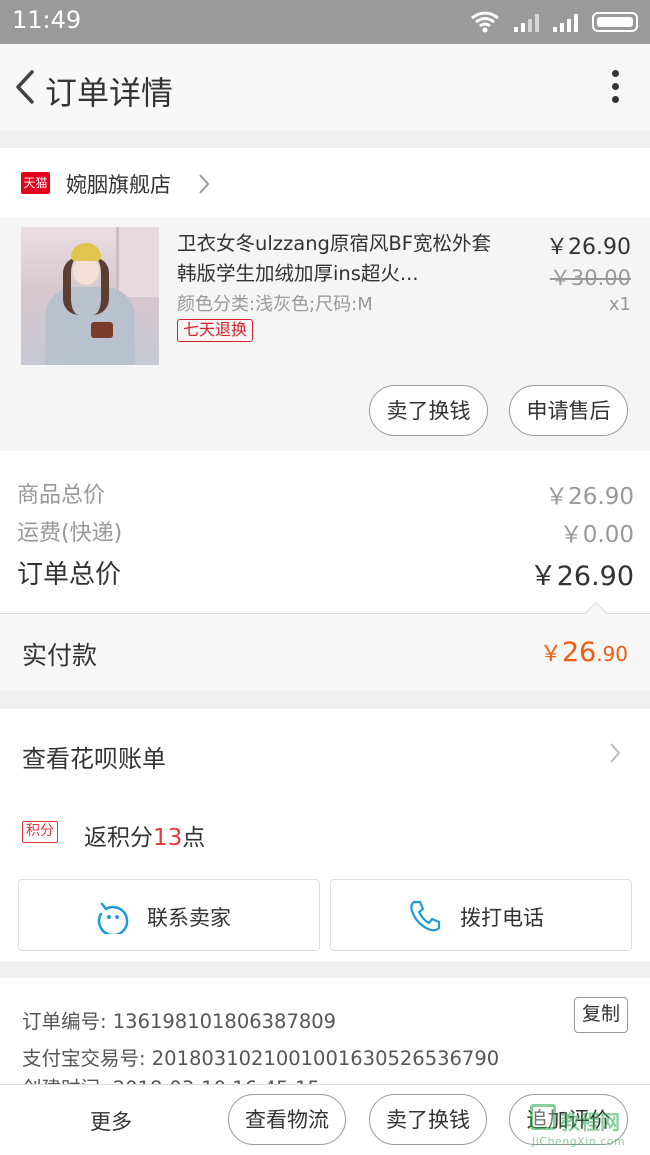  What do you see at coordinates (61, 495) in the screenshot?
I see `goods-total-label: 商品总价` at bounding box center [61, 495].